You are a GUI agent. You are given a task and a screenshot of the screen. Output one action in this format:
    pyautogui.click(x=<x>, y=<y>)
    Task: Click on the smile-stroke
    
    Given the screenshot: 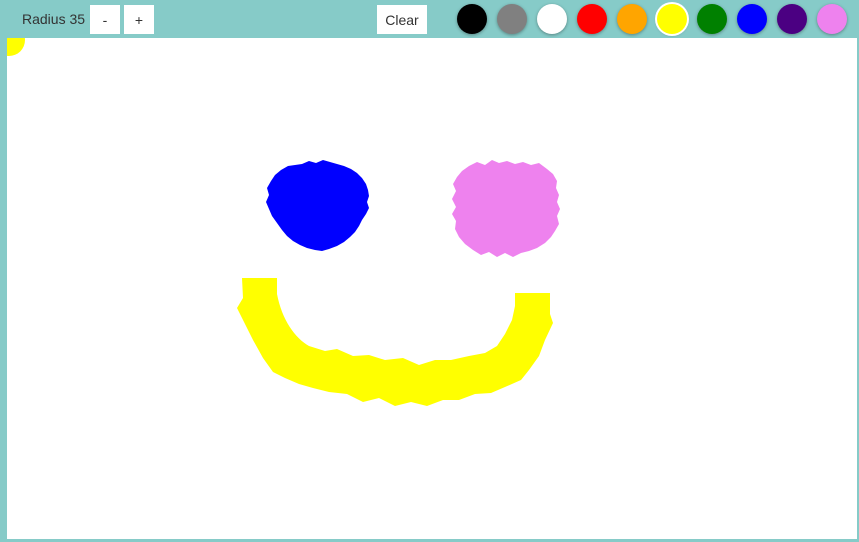 What is the action you would take?
    pyautogui.click(x=395, y=342)
    